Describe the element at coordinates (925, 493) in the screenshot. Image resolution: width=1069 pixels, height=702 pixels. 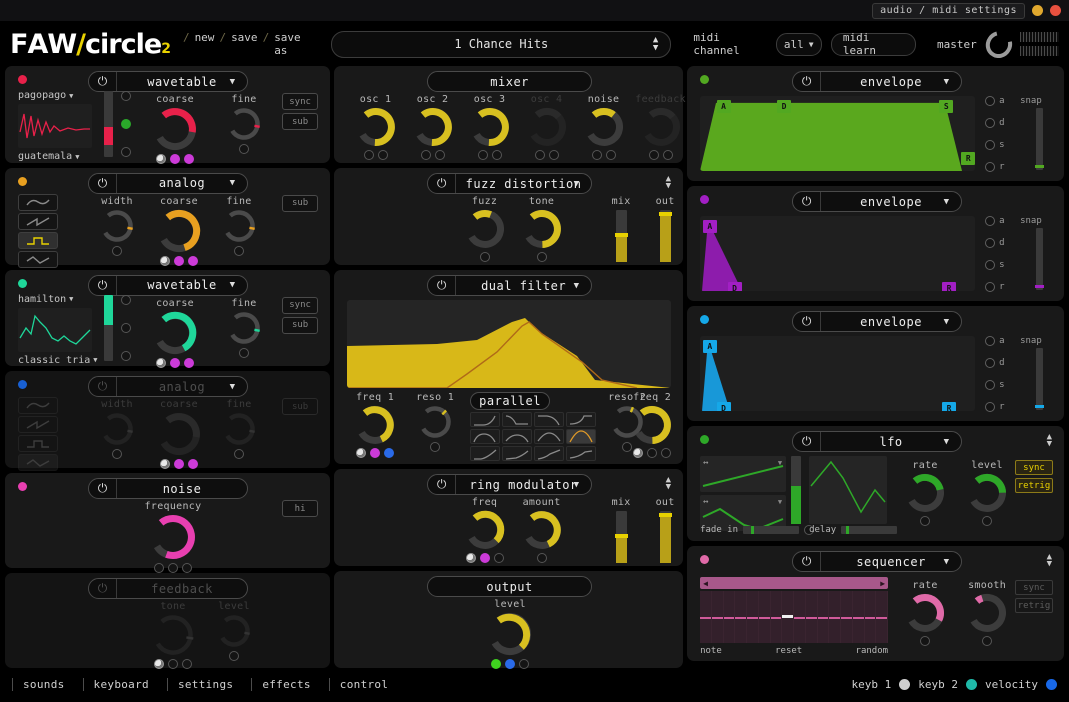
I see `lfo-rate-knob: rate` at that location.